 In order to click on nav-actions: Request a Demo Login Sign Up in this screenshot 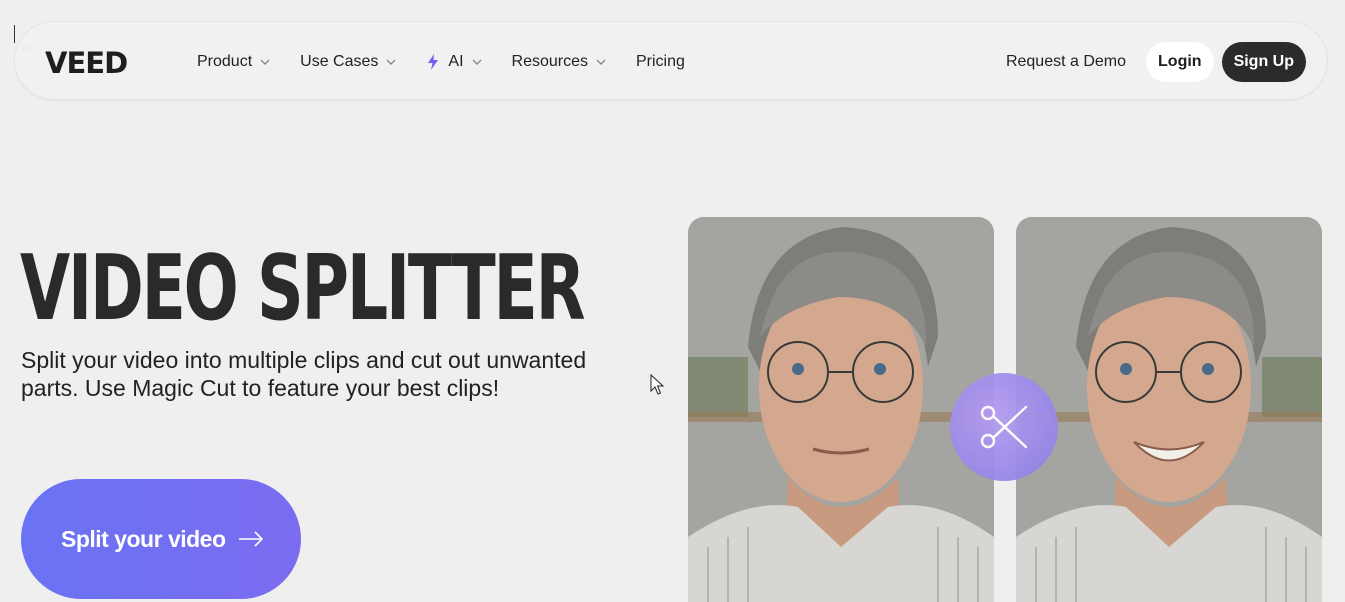, I will do `click(1156, 61)`.